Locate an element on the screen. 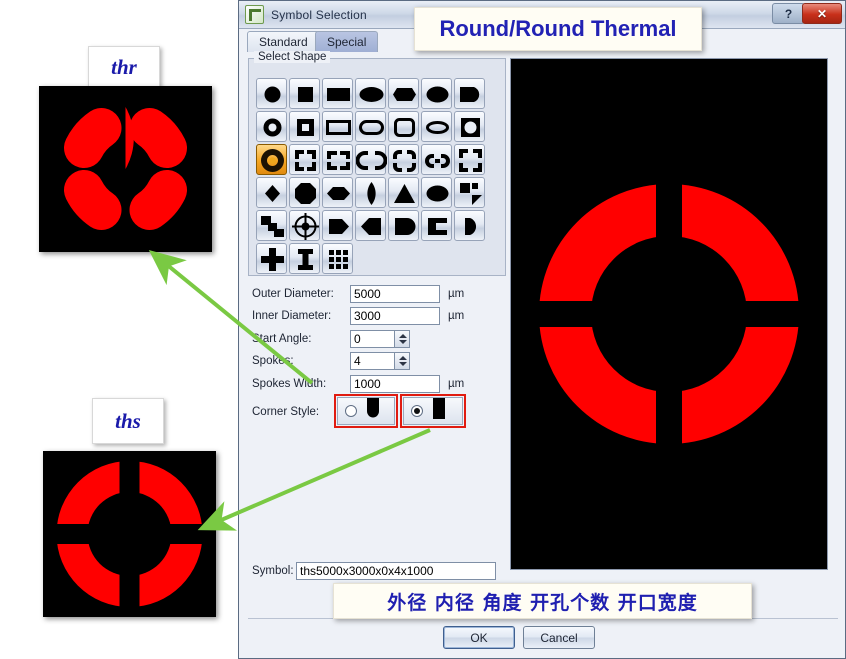  shape-button-circle is located at coordinates (271, 93).